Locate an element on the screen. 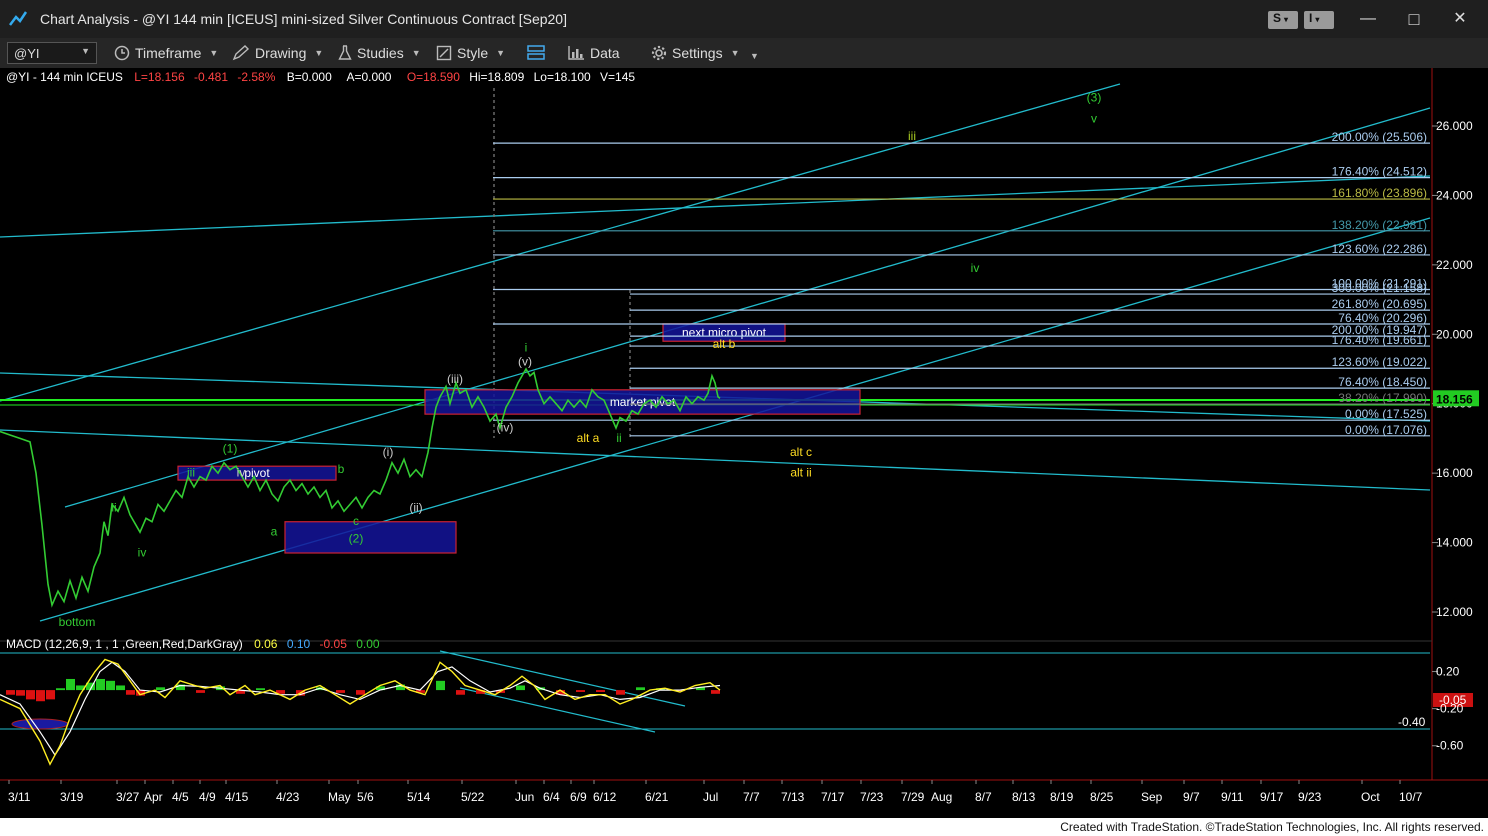  drawing-menu: Drawing ▼ is located at coordinates (277, 53).